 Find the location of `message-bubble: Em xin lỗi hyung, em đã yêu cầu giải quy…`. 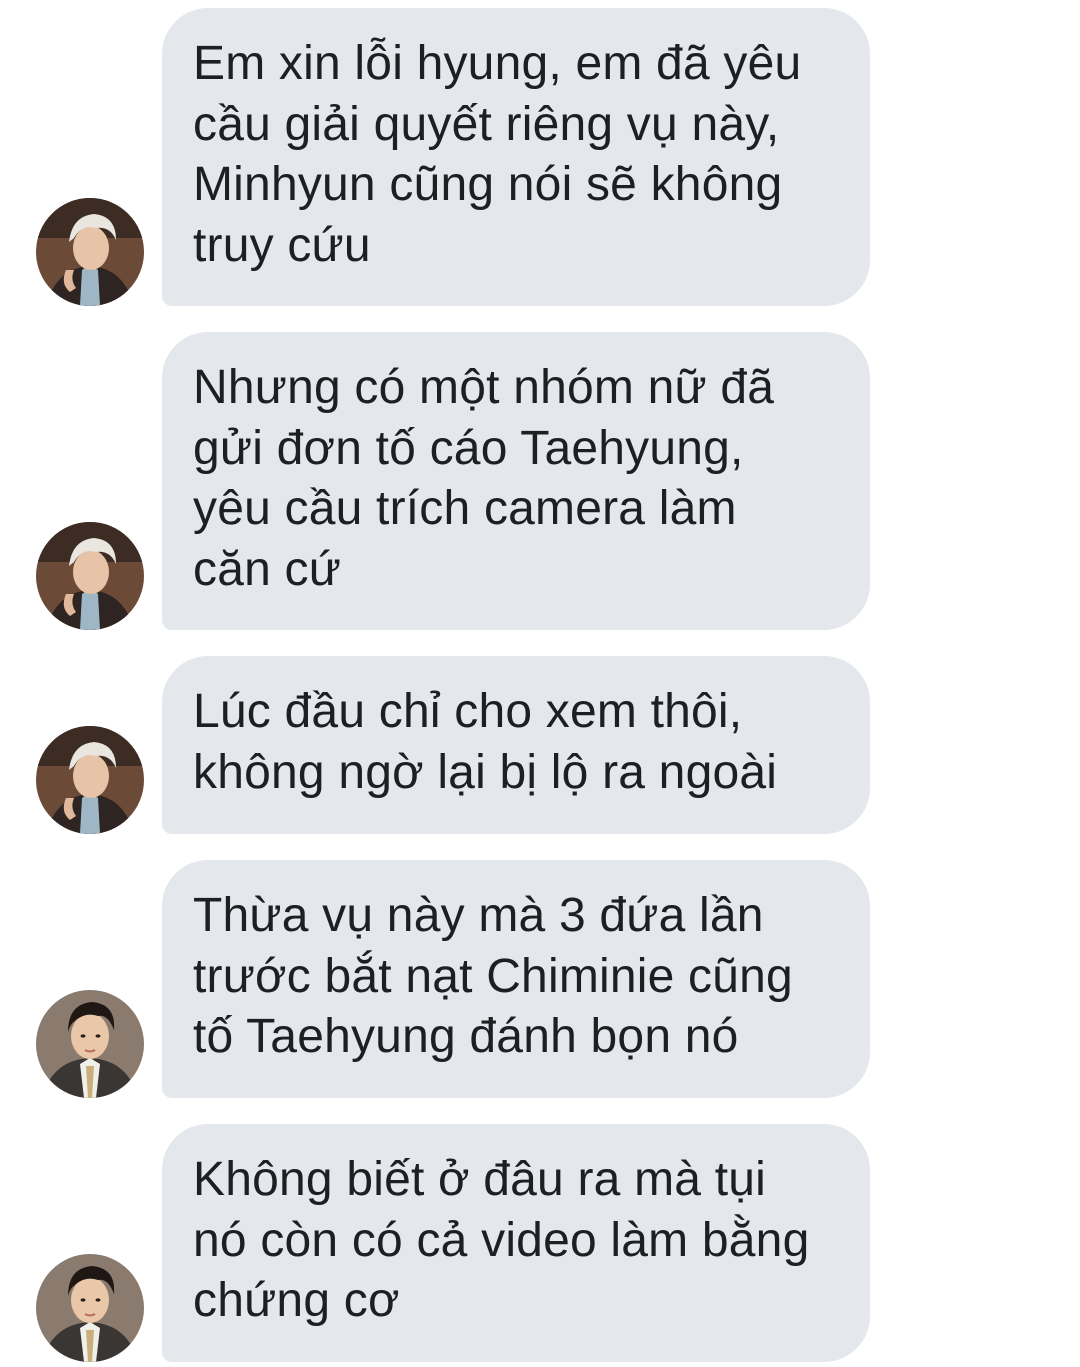

message-bubble: Em xin lỗi hyung, em đã yêu cầu giải quy… is located at coordinates (516, 157).